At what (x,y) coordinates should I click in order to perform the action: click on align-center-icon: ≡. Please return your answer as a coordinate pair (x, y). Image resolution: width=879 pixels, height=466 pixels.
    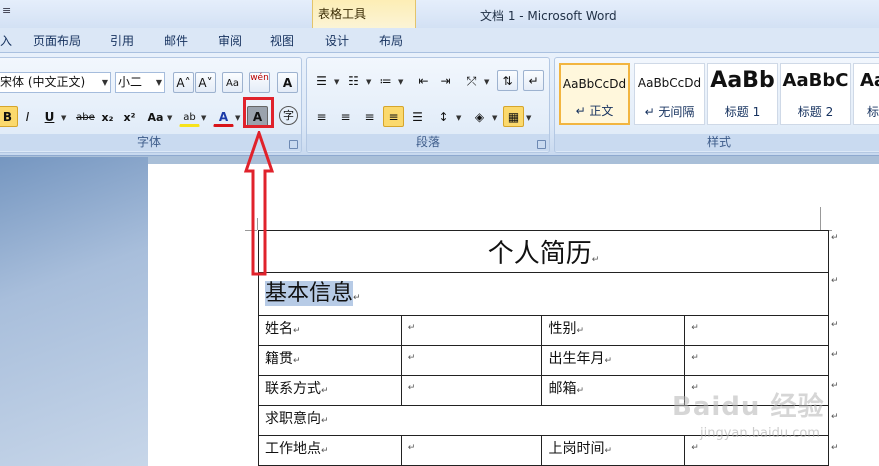
    Looking at the image, I should click on (345, 116).